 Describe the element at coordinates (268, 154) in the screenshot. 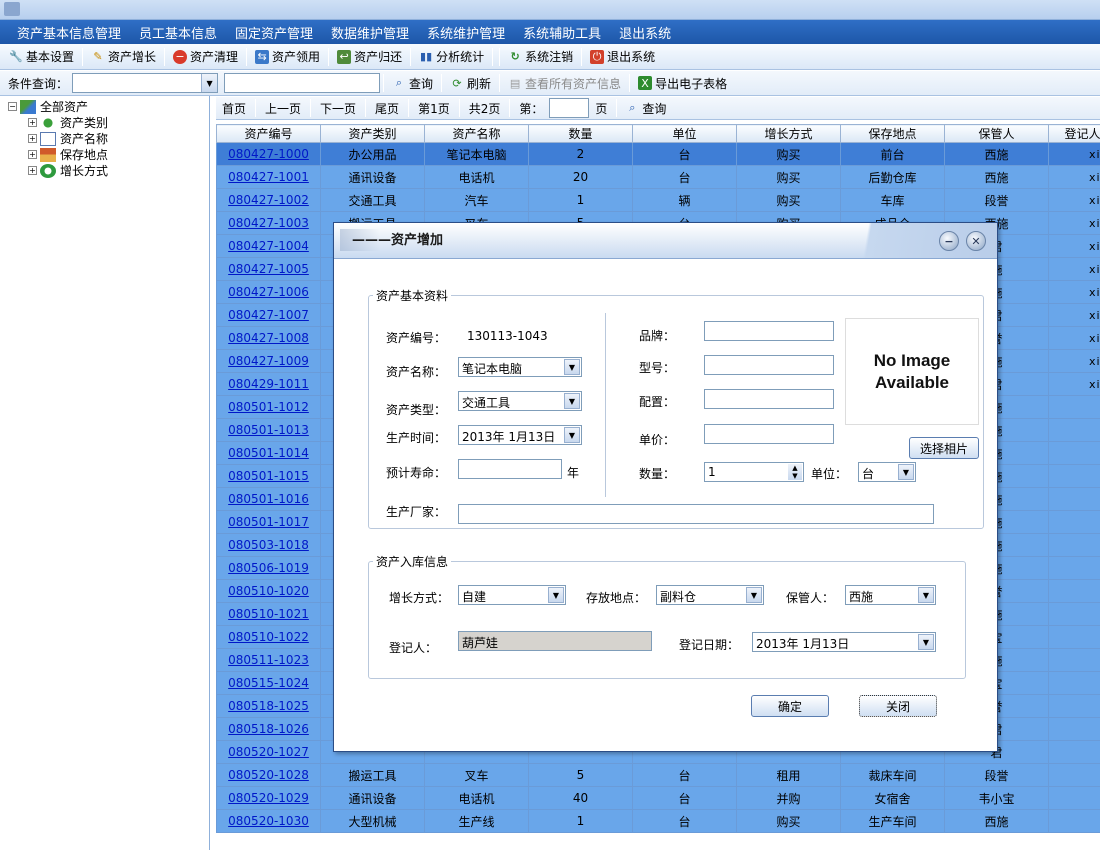

I see `asset-id-link: 080427-1000` at that location.